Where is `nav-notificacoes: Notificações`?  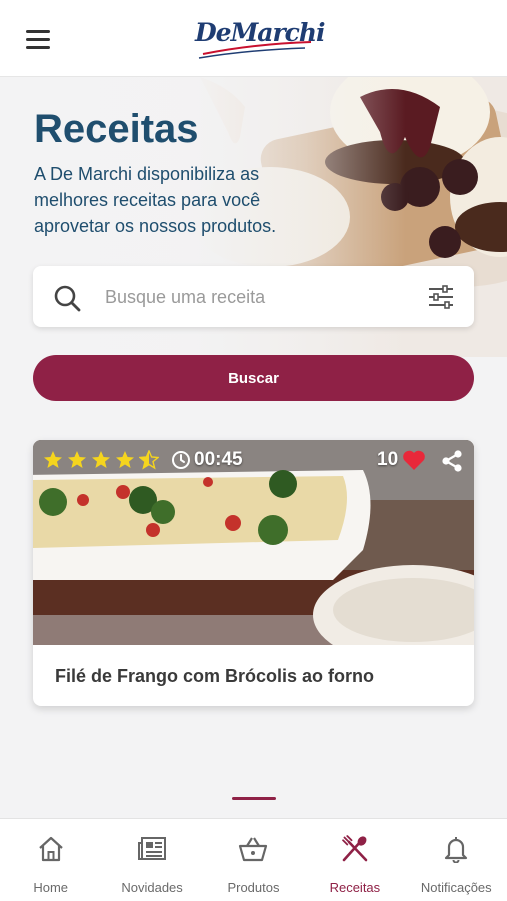 nav-notificacoes: Notificações is located at coordinates (456, 860).